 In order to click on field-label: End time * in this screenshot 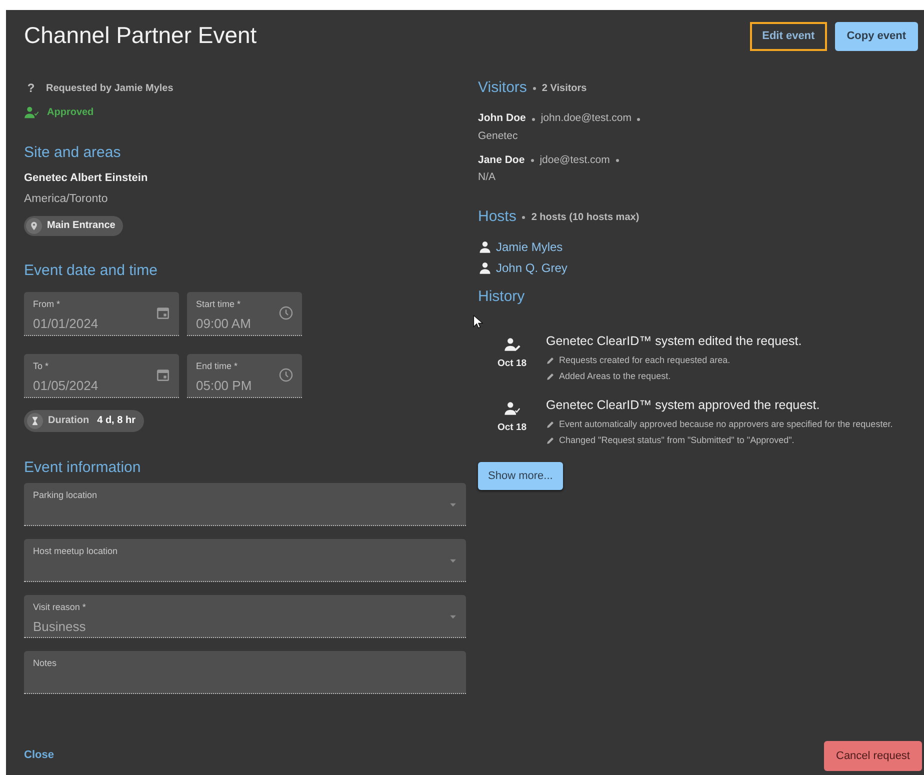, I will do `click(217, 366)`.